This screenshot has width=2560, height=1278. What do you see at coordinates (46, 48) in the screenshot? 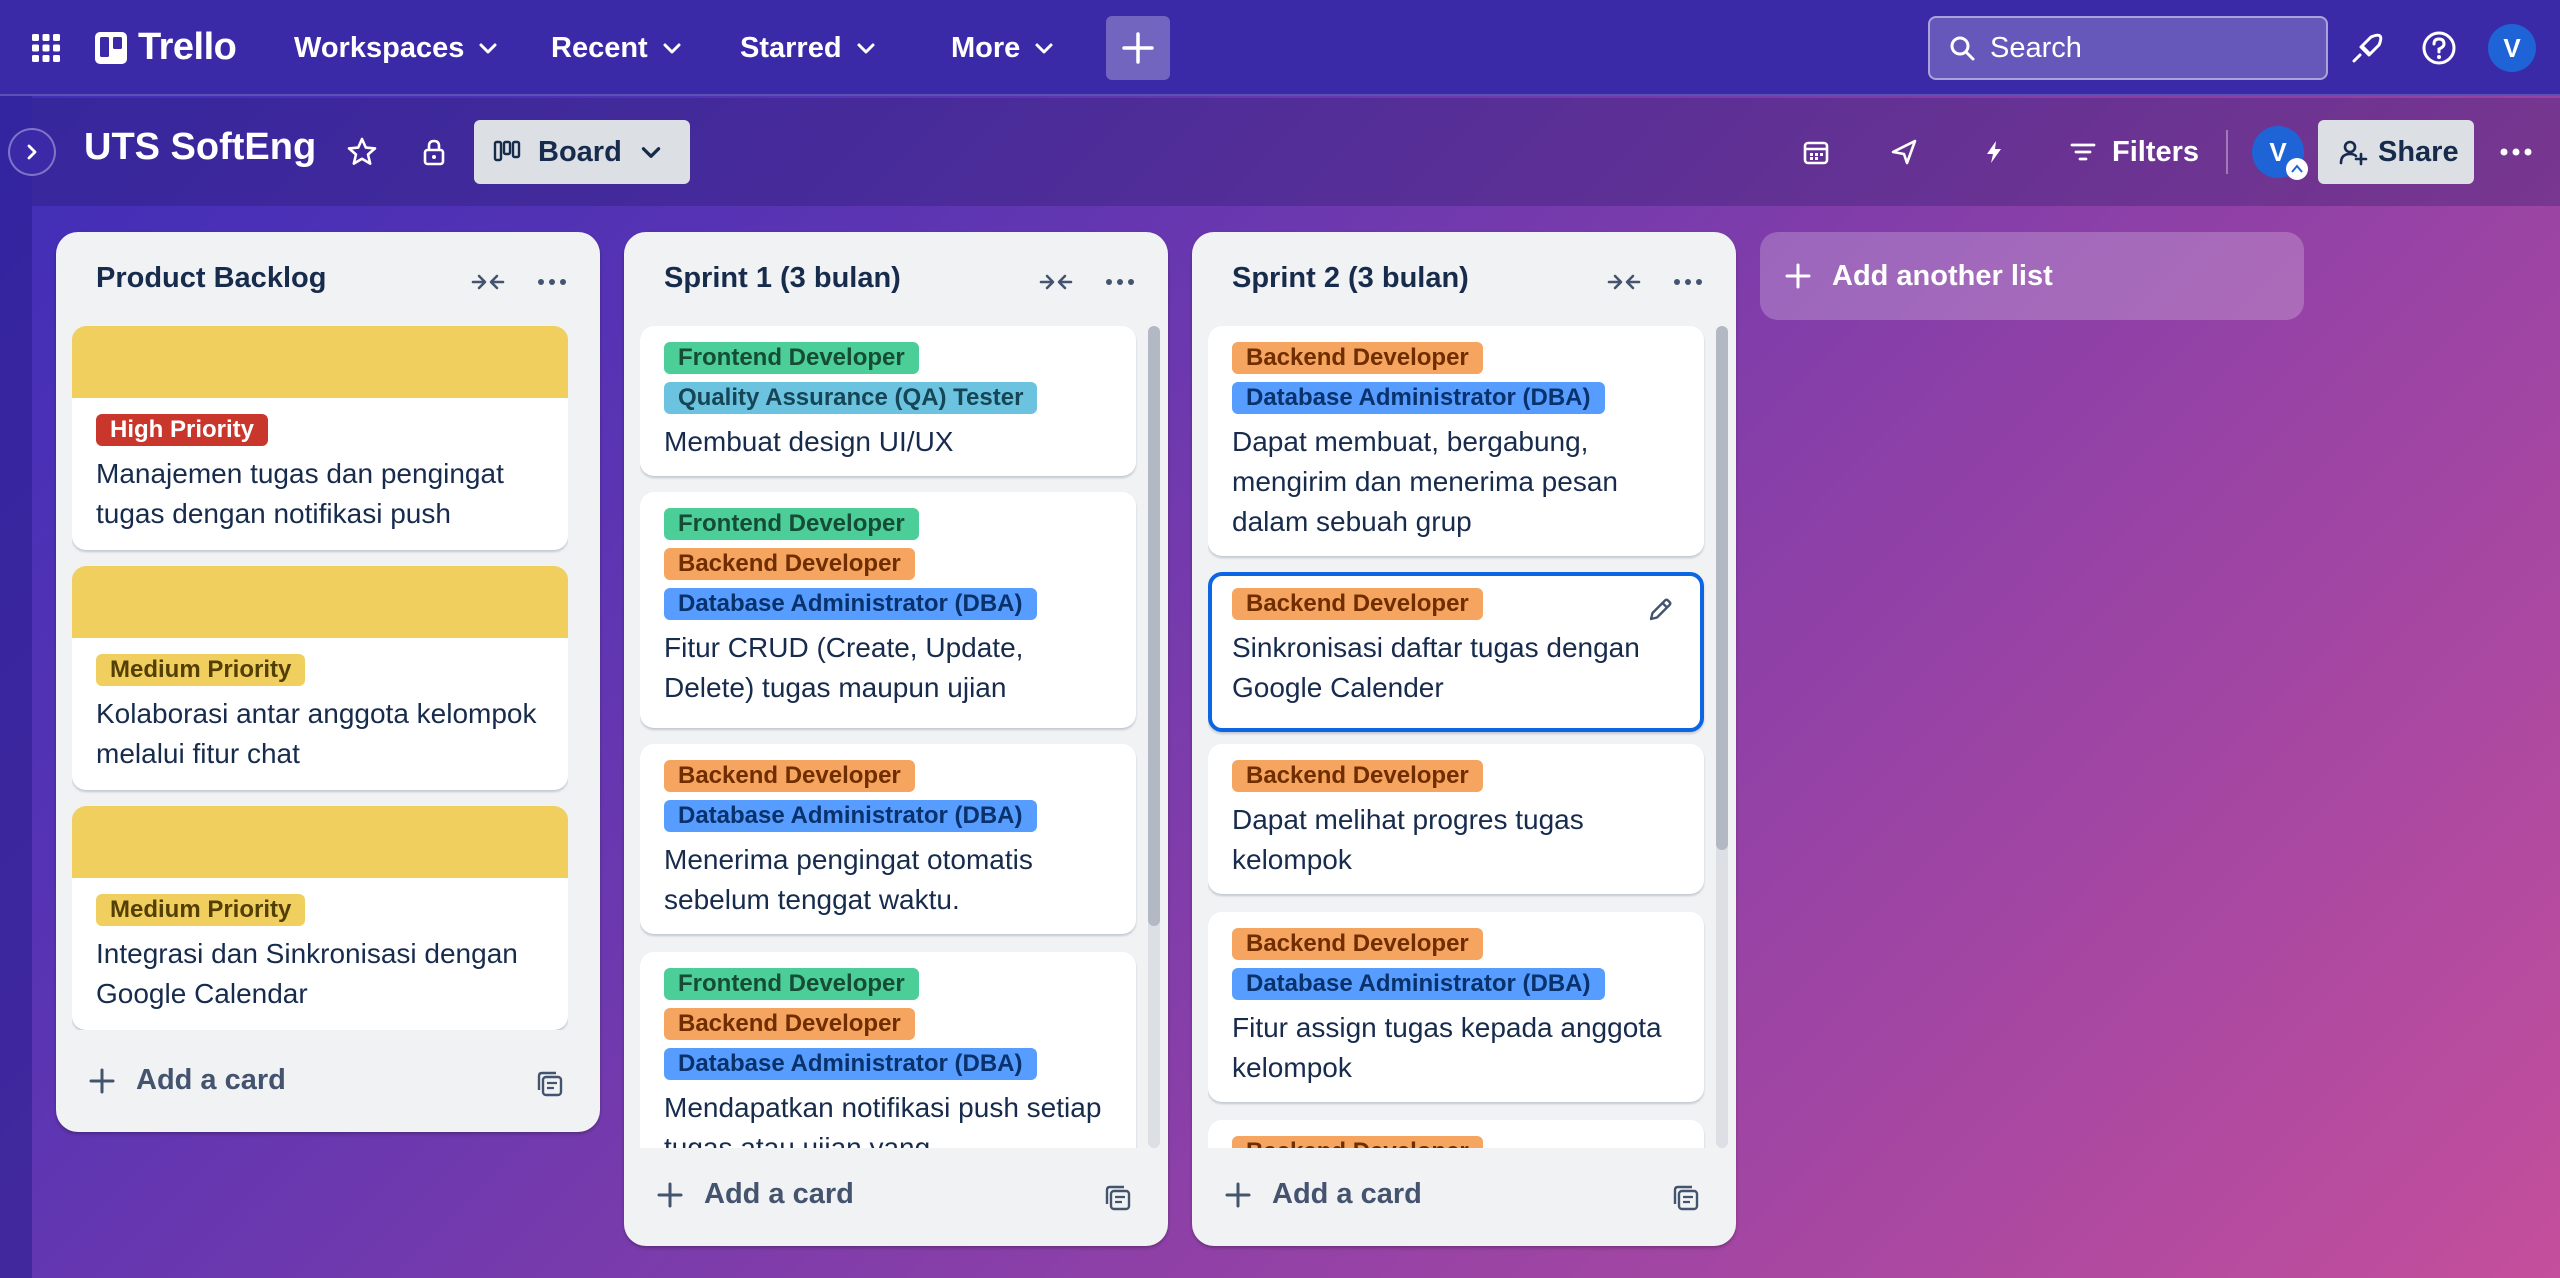
I see `app-switcher-icon` at bounding box center [46, 48].